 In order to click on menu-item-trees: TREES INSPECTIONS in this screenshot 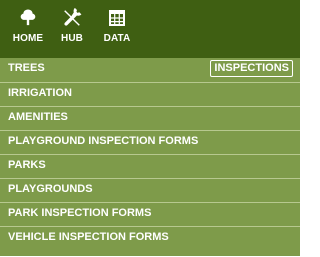, I will do `click(150, 69)`.